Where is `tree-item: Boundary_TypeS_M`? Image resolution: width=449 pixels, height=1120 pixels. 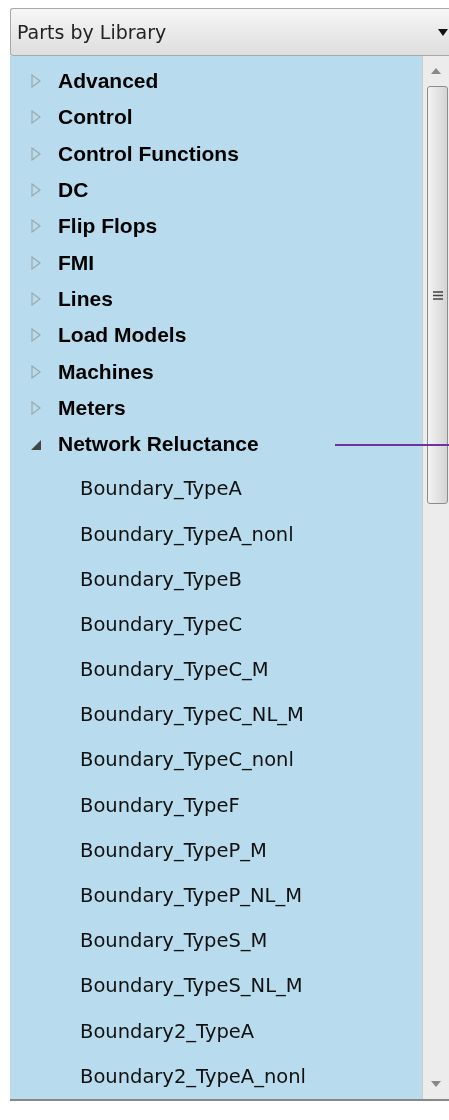 tree-item: Boundary_TypeS_M is located at coordinates (216, 941).